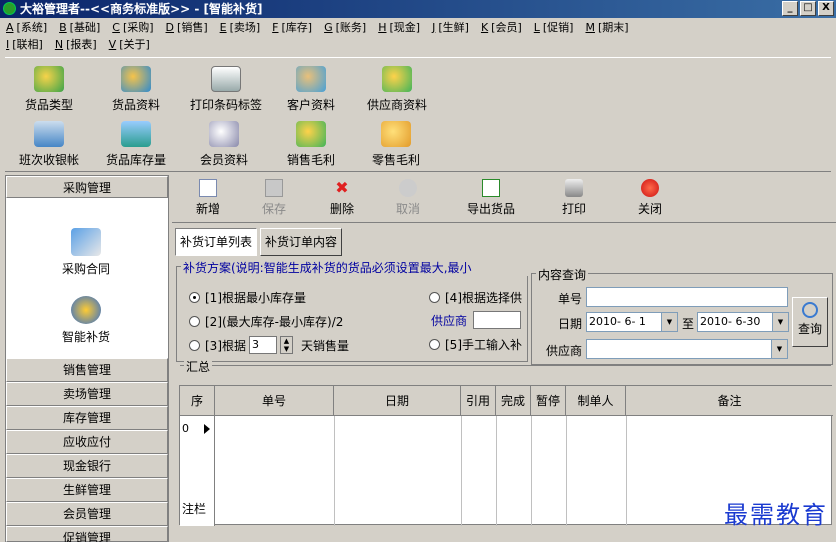  What do you see at coordinates (76, 44) in the screenshot?
I see `menu-reports: N [报表]` at bounding box center [76, 44].